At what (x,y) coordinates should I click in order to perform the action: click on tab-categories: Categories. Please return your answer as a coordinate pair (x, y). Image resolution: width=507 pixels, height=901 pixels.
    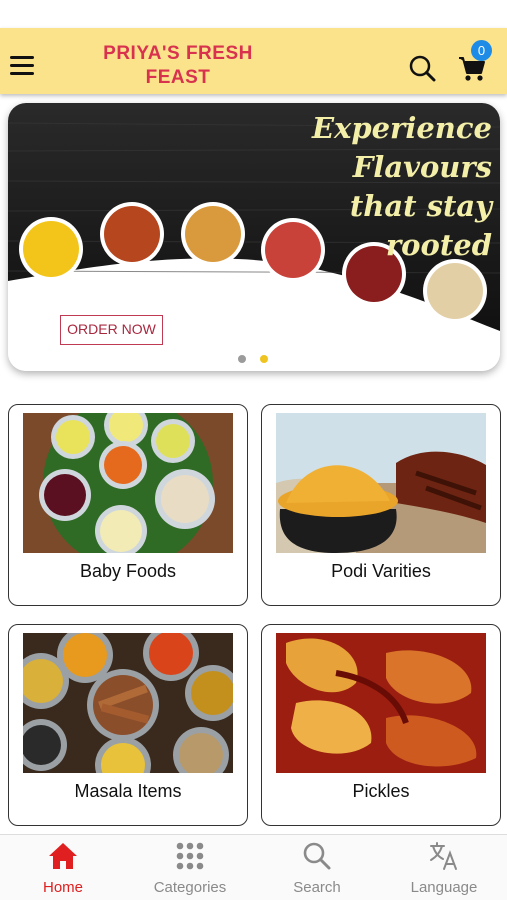
    Looking at the image, I should click on (190, 868).